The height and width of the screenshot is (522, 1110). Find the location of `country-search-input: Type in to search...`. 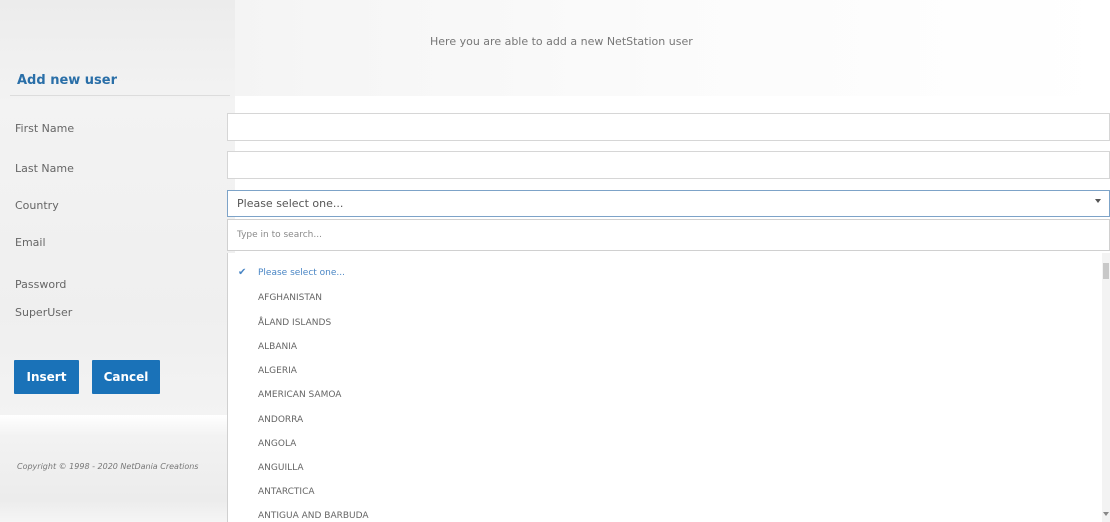

country-search-input: Type in to search... is located at coordinates (668, 235).